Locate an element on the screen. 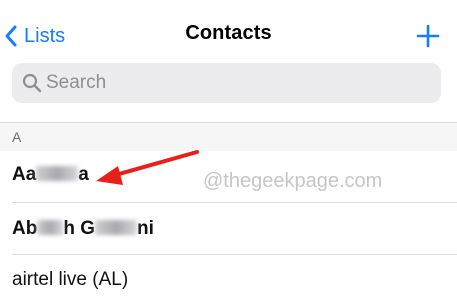  add-contact-button is located at coordinates (428, 36).